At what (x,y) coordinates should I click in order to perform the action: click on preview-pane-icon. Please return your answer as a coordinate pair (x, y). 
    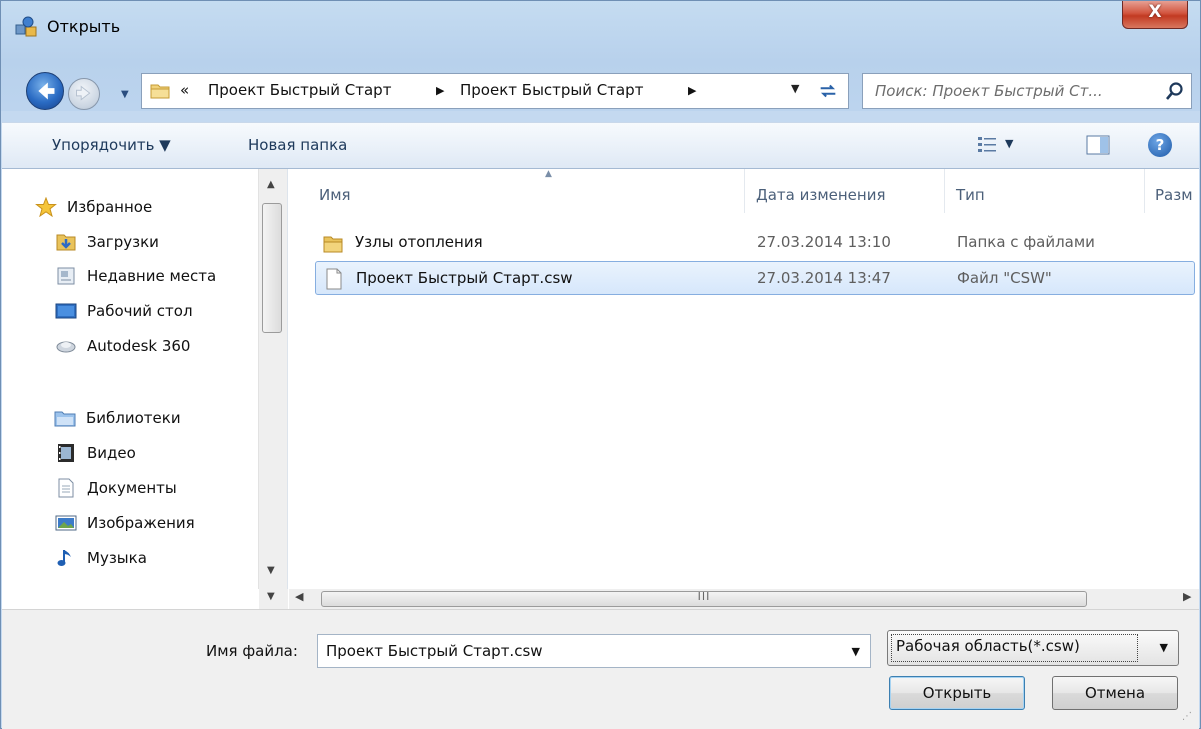
    Looking at the image, I should click on (1098, 145).